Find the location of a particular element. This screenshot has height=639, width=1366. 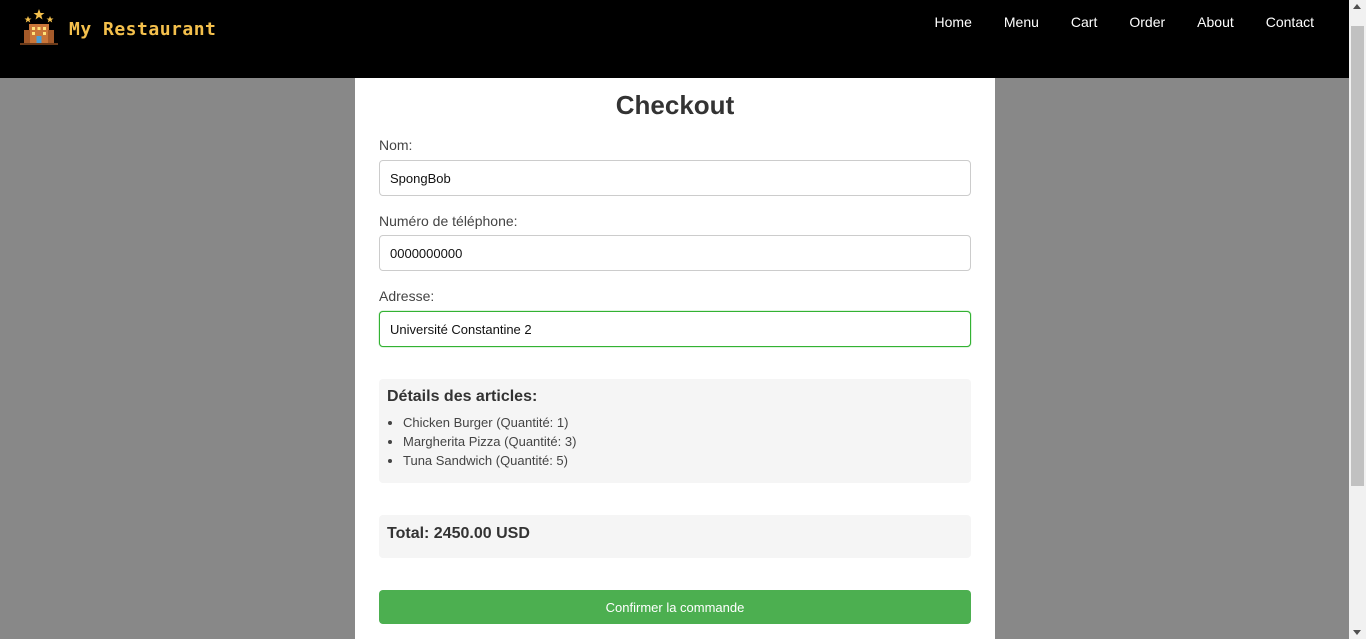

brand-name: My Restaurant is located at coordinates (143, 29).